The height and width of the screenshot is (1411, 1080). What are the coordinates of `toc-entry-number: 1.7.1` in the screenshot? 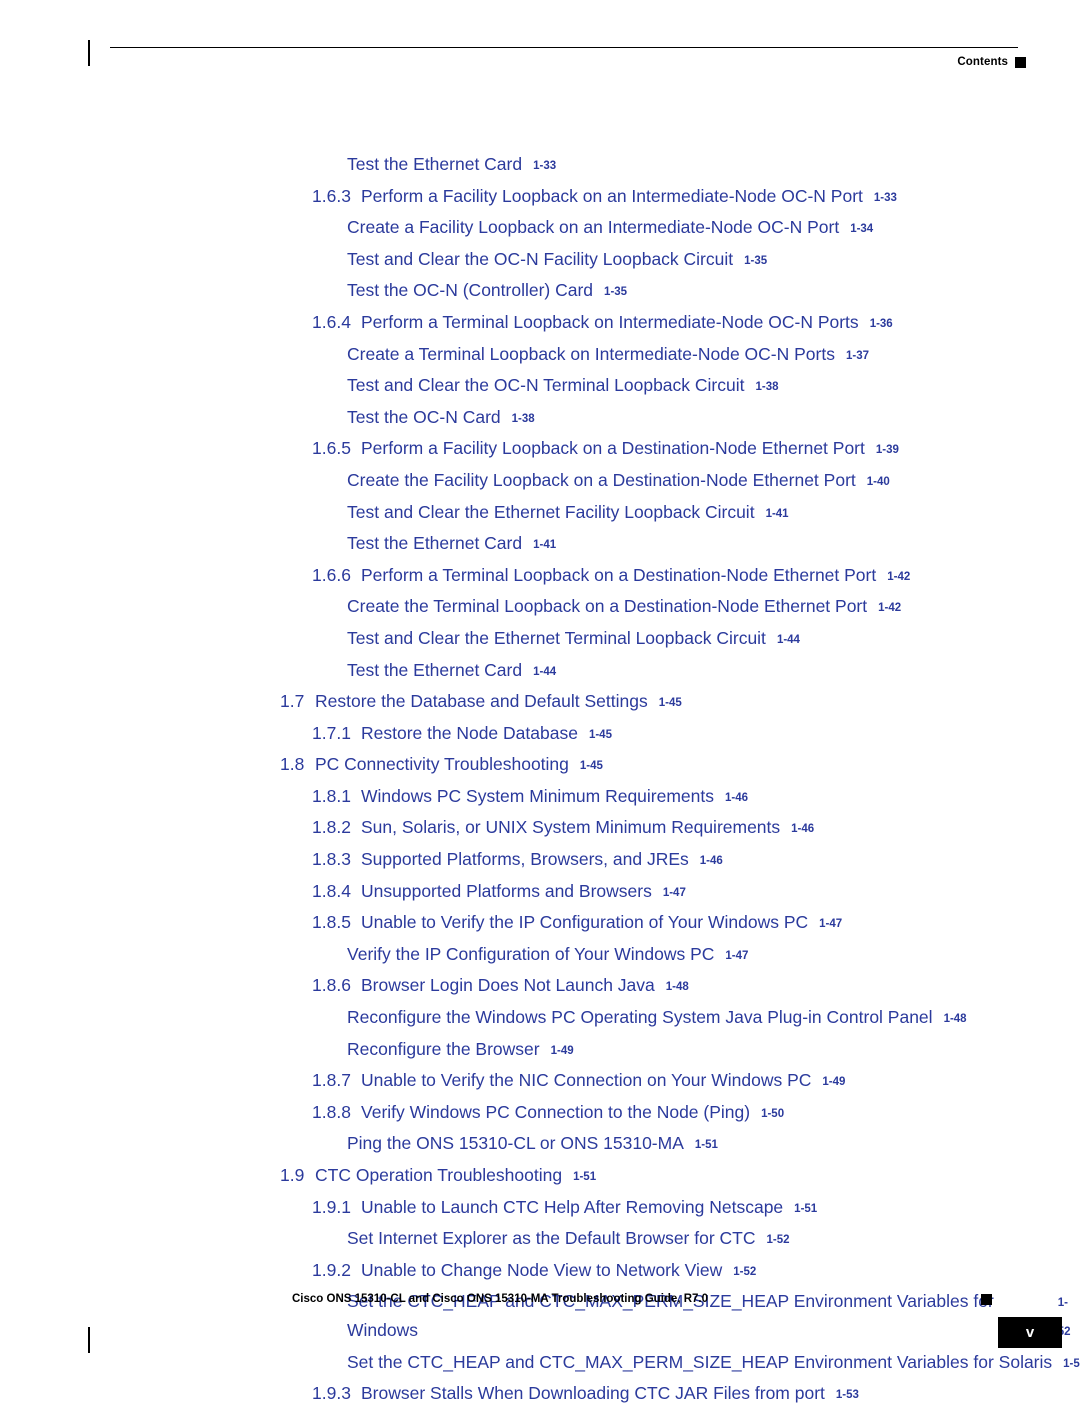 It's located at (331, 732).